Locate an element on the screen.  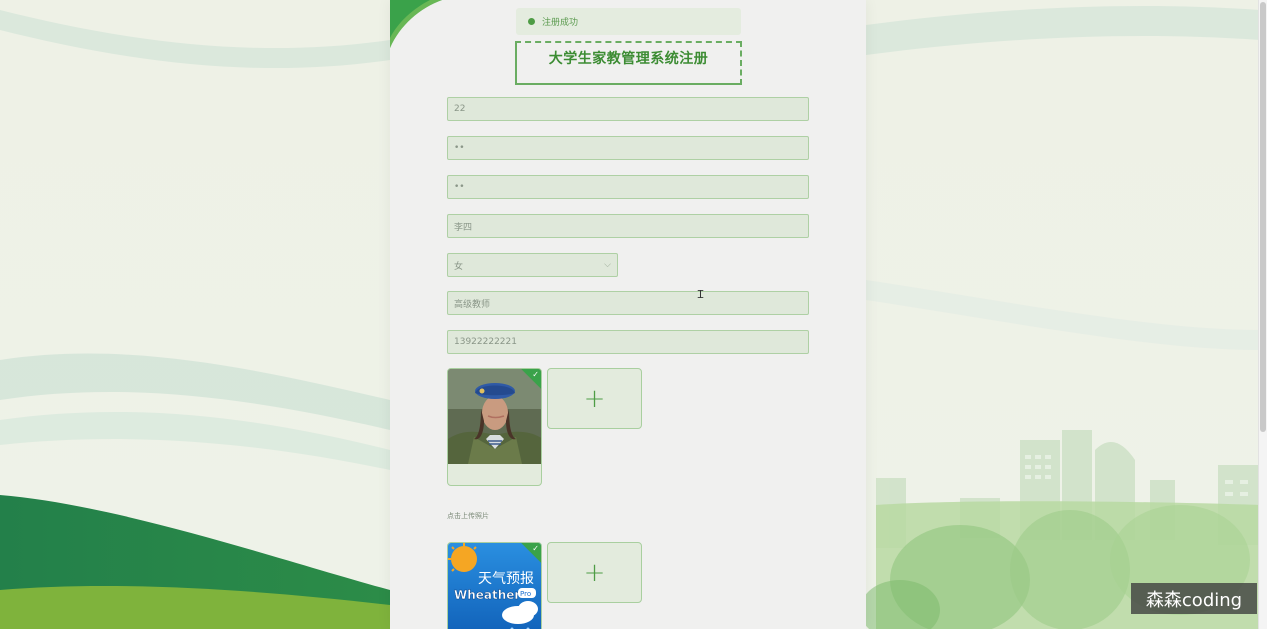
confirm-password-value: •• is located at coordinates (459, 187).